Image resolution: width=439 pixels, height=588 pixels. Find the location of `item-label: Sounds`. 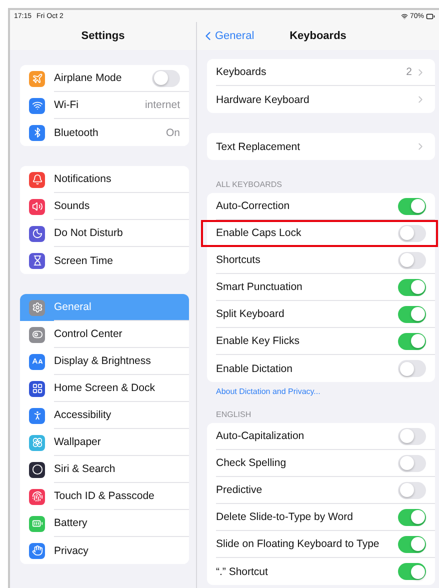

item-label: Sounds is located at coordinates (72, 206).